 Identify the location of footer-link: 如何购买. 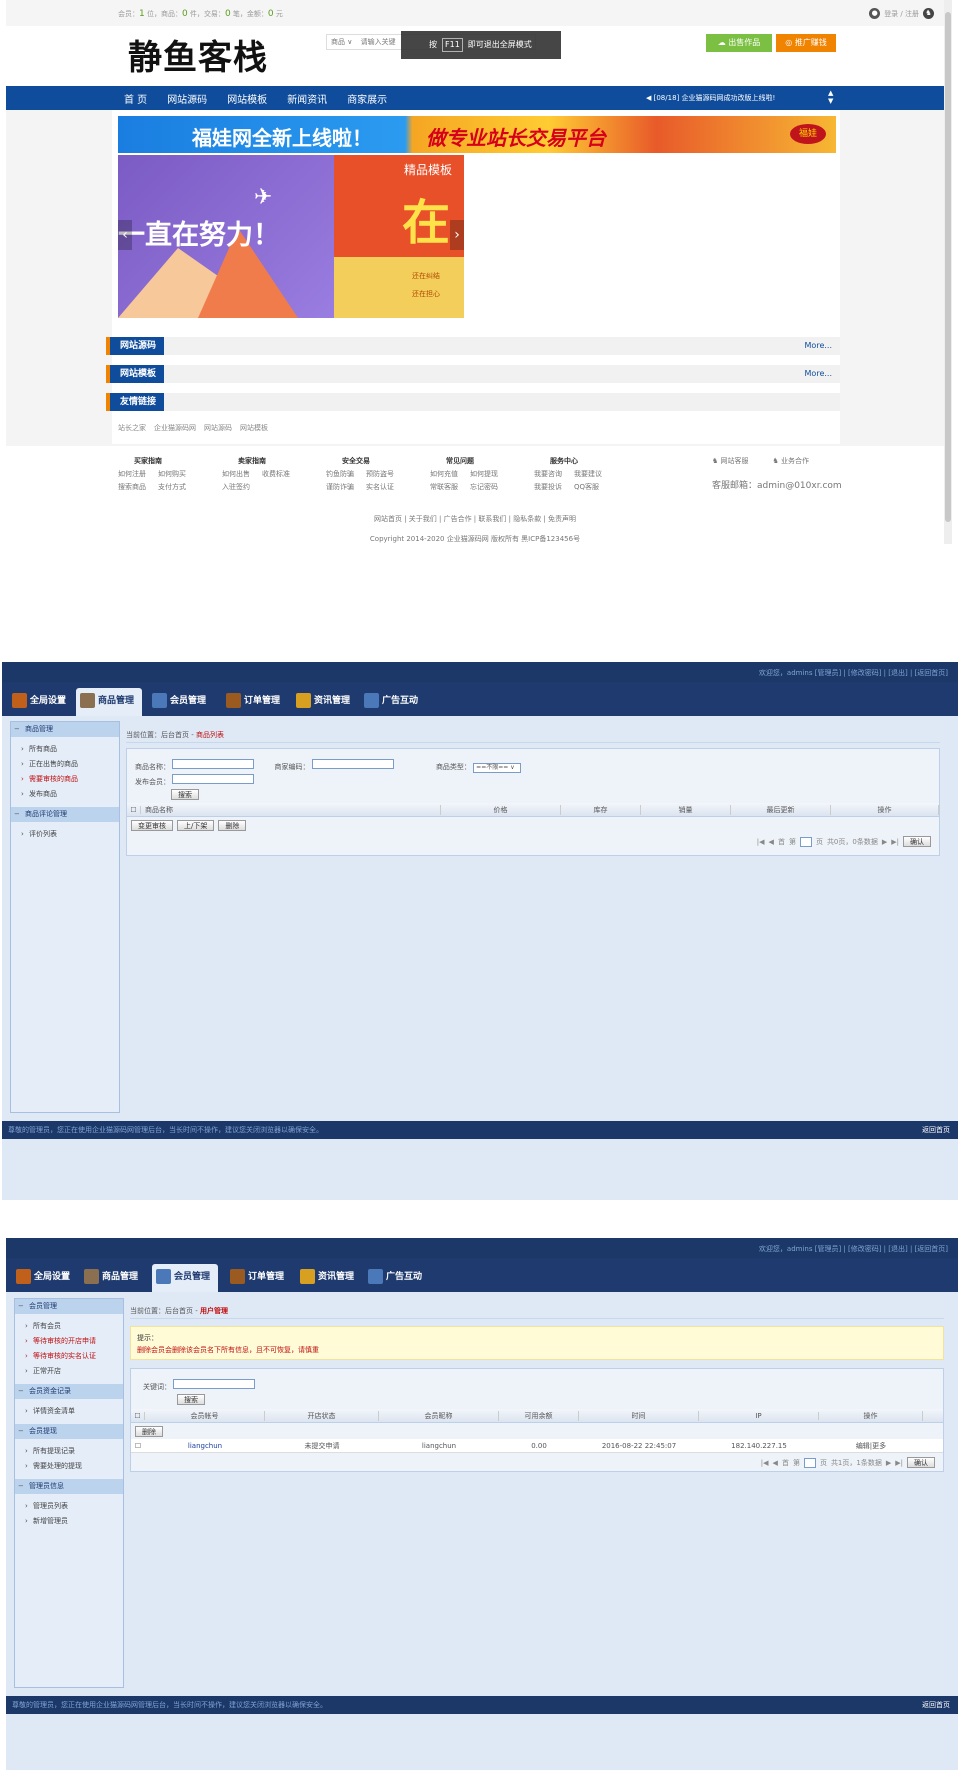
(172, 474).